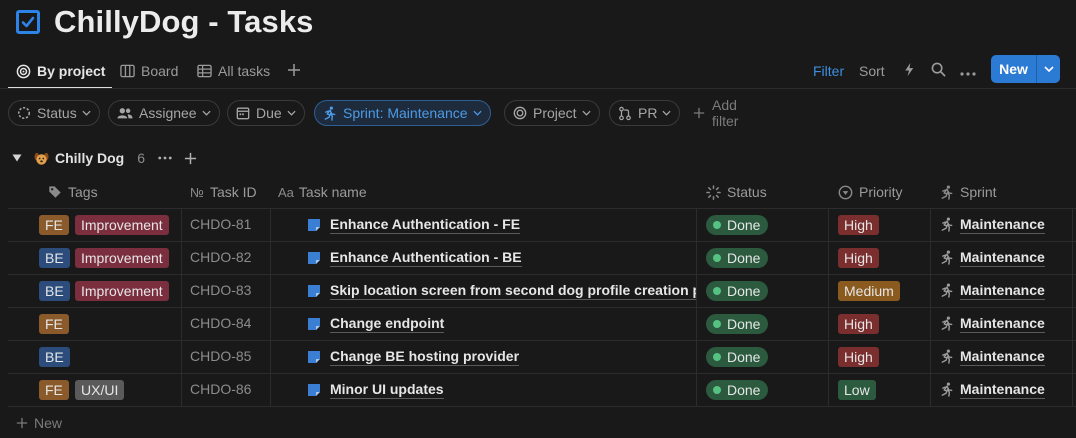 This screenshot has width=1076, height=438. Describe the element at coordinates (55, 192) in the screenshot. I see `tag-icon` at that location.